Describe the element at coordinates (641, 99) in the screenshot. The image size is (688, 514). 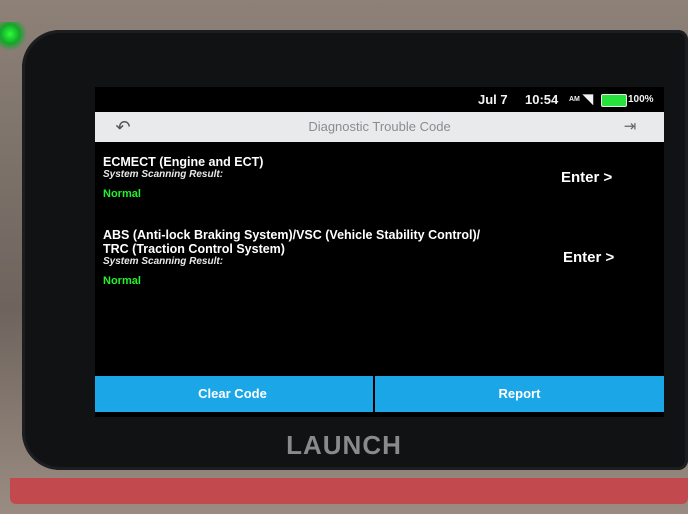
I see `battery-percent: 100%` at that location.